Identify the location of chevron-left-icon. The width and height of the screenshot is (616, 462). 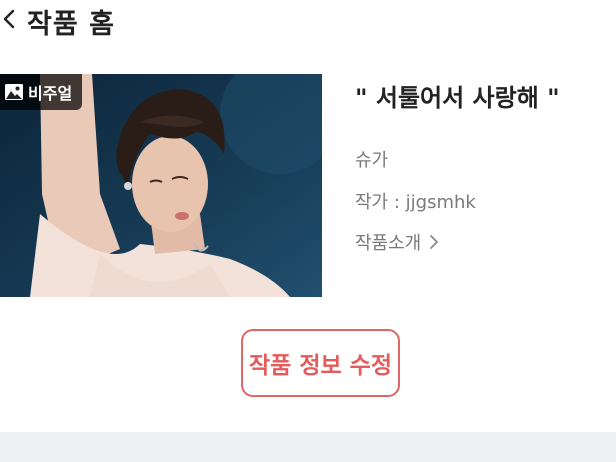
(9, 19).